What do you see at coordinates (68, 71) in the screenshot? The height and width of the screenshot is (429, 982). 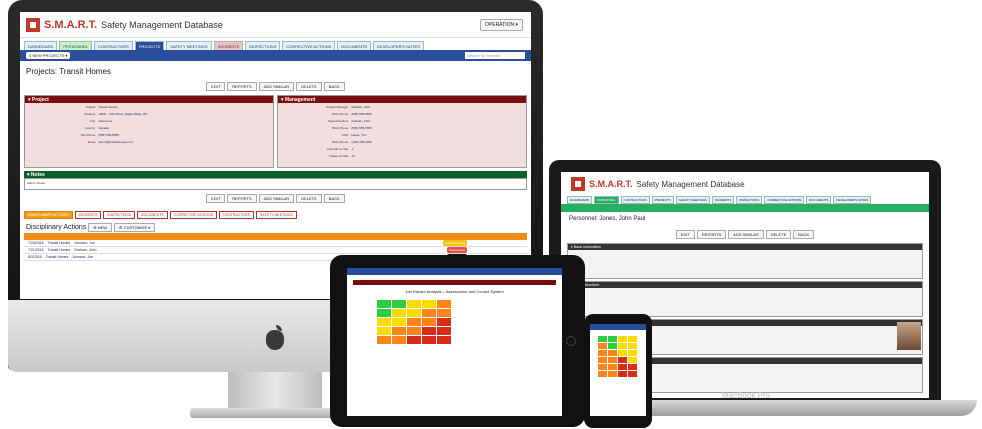 I see `page-title: Projects: Transit Homes` at bounding box center [68, 71].